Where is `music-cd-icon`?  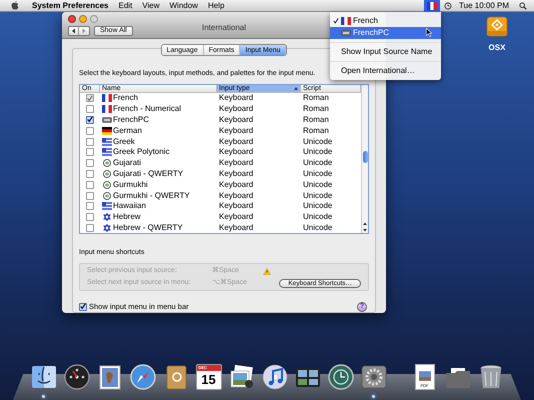
music-cd-icon is located at coordinates (275, 377).